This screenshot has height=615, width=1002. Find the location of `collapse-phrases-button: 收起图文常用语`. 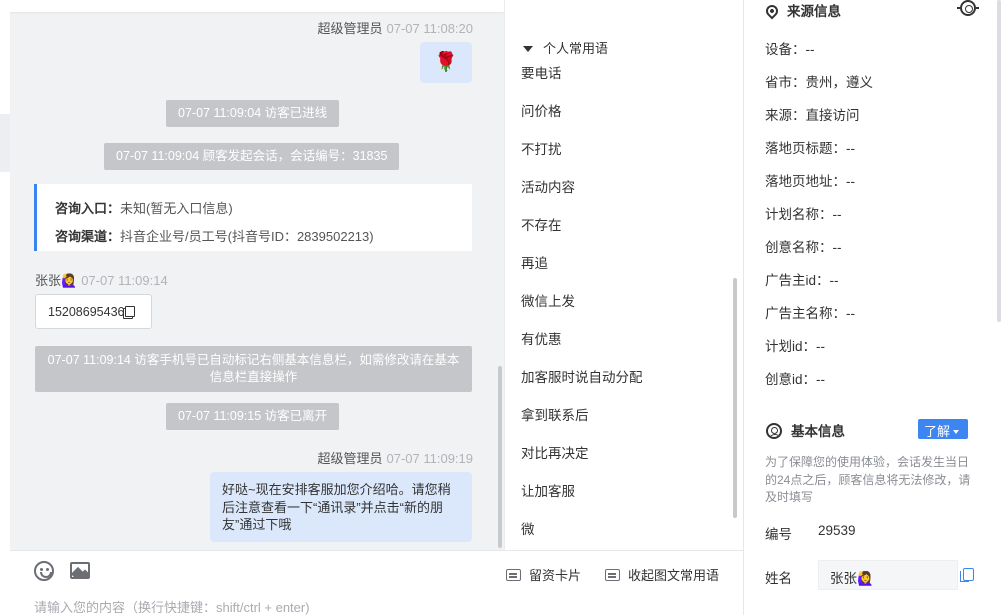

collapse-phrases-button: 收起图文常用语 is located at coordinates (662, 574).